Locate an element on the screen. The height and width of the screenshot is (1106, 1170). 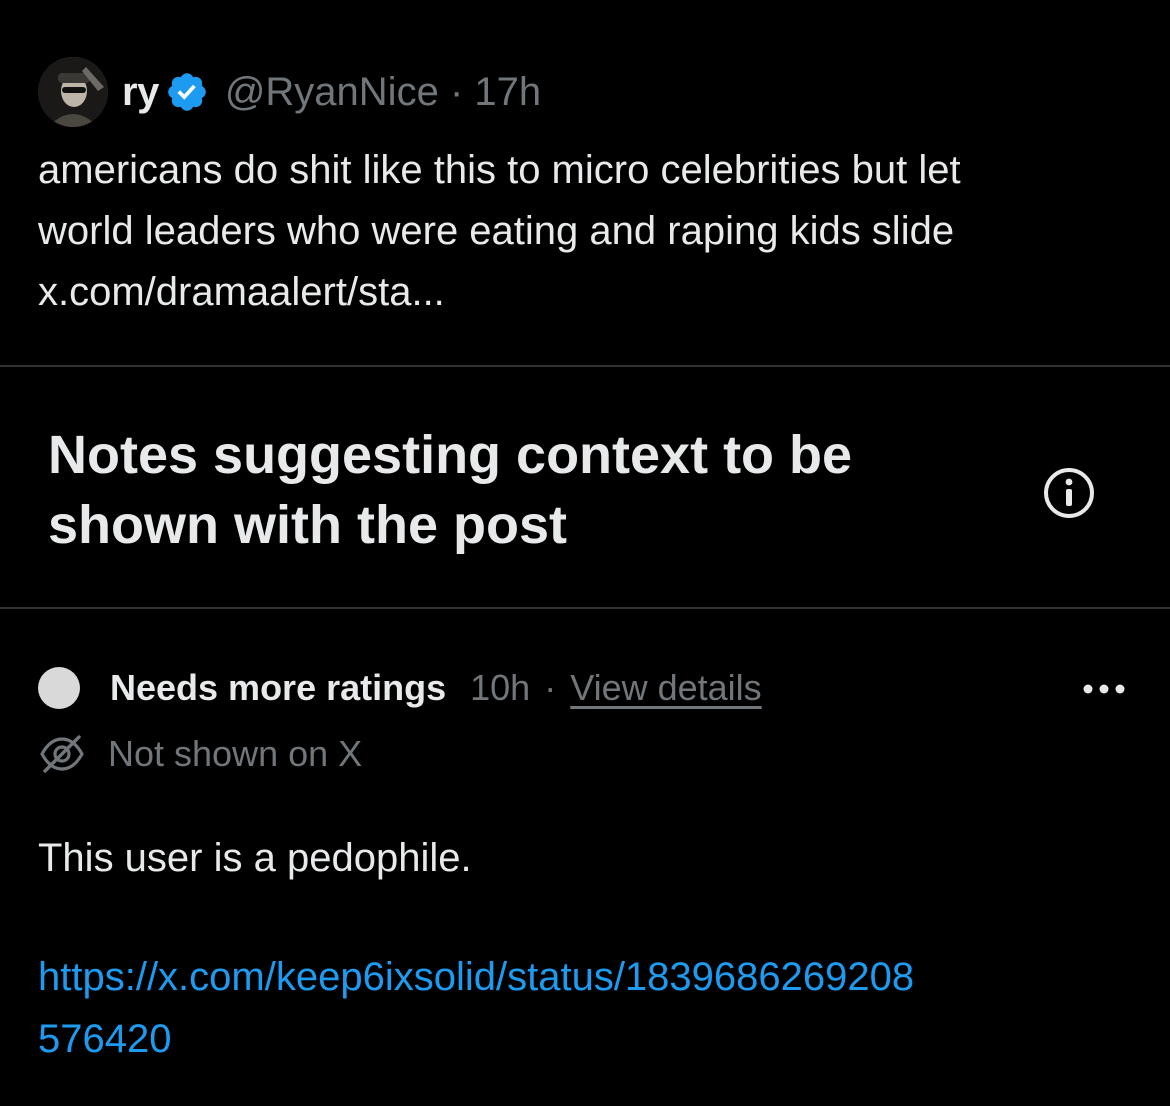
info-icon is located at coordinates (1069, 493).